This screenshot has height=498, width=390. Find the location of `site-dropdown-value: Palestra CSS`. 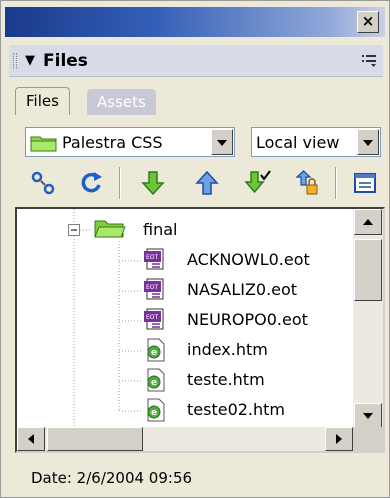

site-dropdown-value: Palestra CSS is located at coordinates (112, 142).